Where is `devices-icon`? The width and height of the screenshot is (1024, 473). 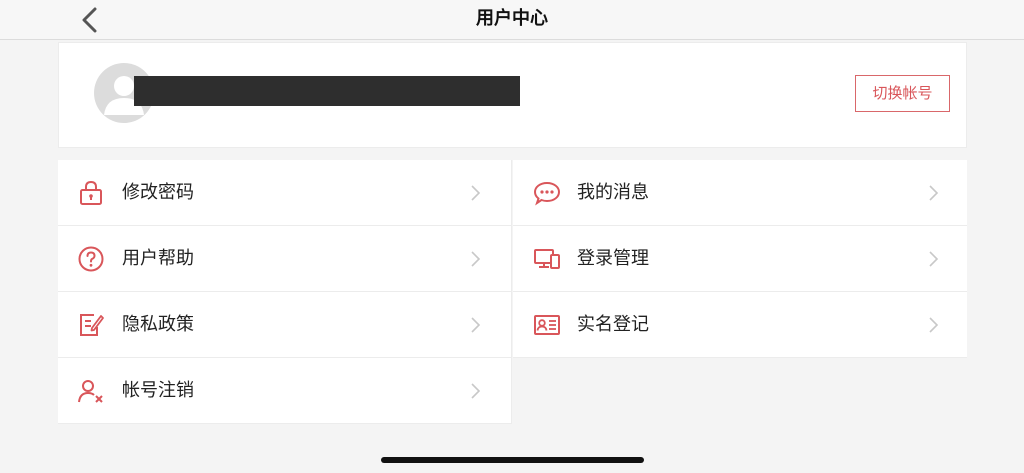 devices-icon is located at coordinates (547, 259).